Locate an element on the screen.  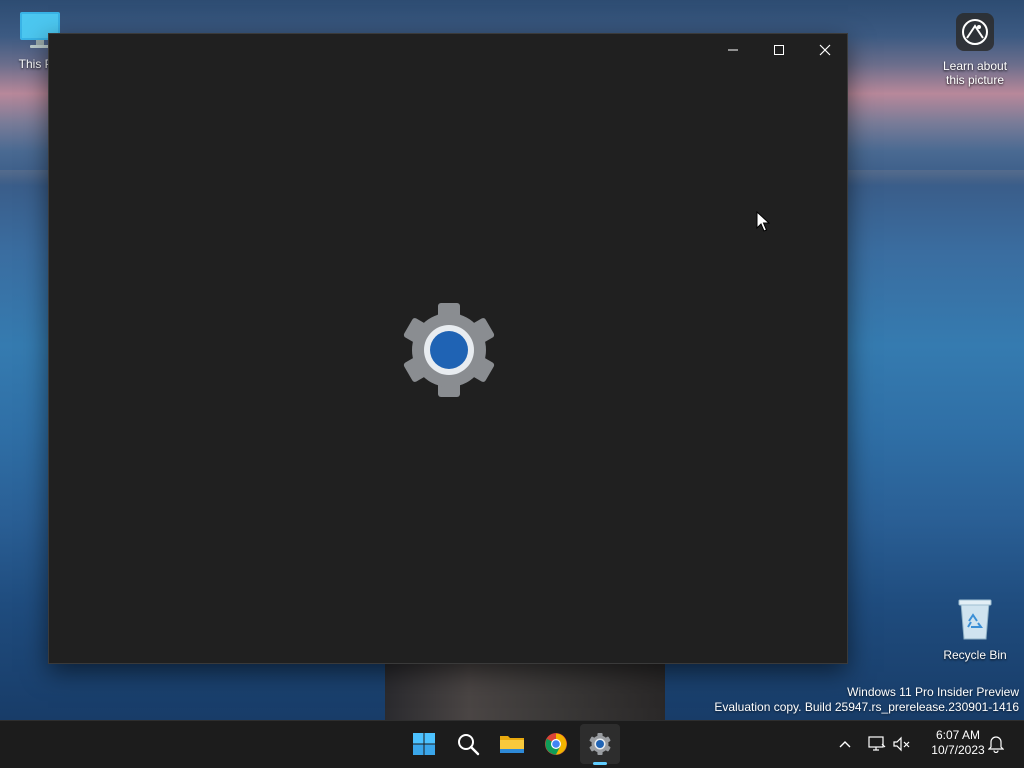
windows-start-icon is located at coordinates (424, 744).